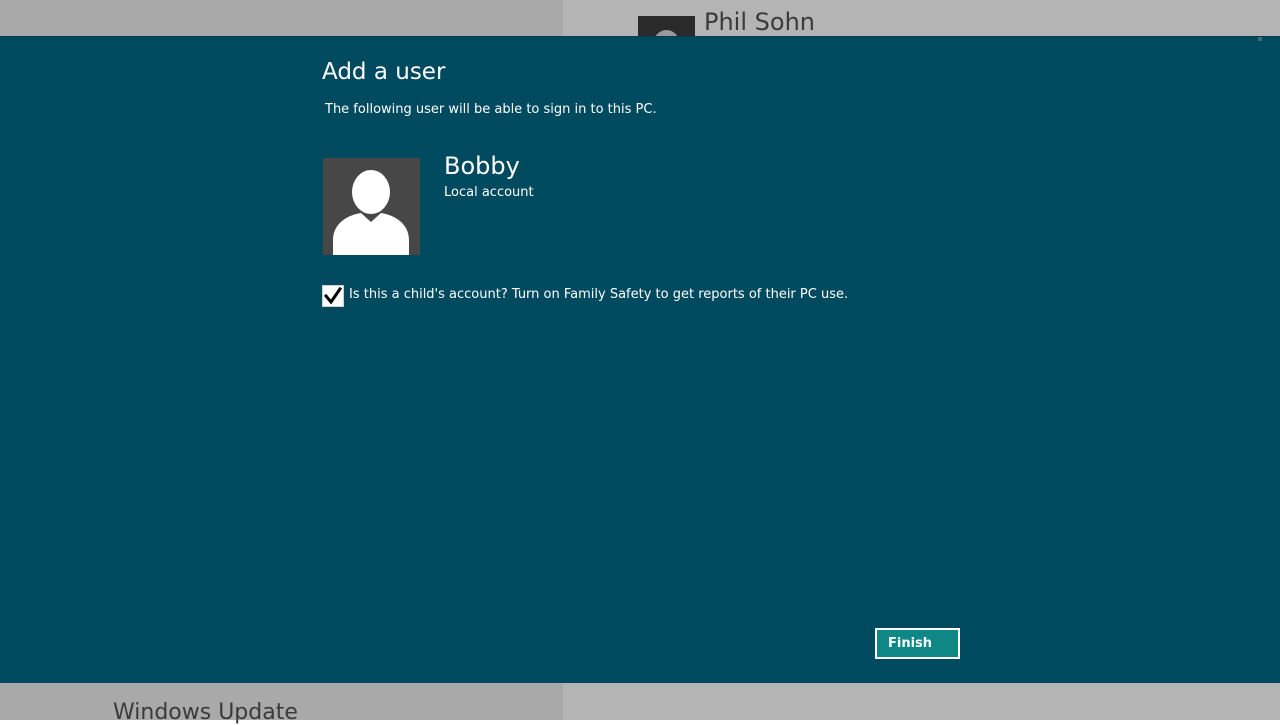 The image size is (1280, 725). I want to click on user-avatar, so click(371, 206).